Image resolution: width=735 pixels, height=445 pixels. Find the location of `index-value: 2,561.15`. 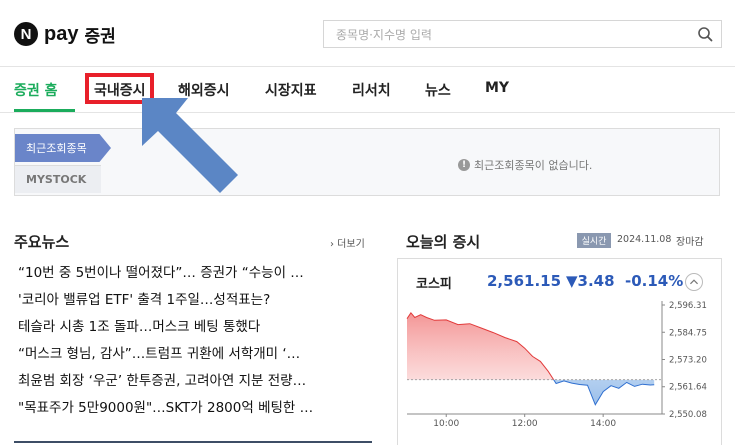

index-value: 2,561.15 is located at coordinates (524, 281).